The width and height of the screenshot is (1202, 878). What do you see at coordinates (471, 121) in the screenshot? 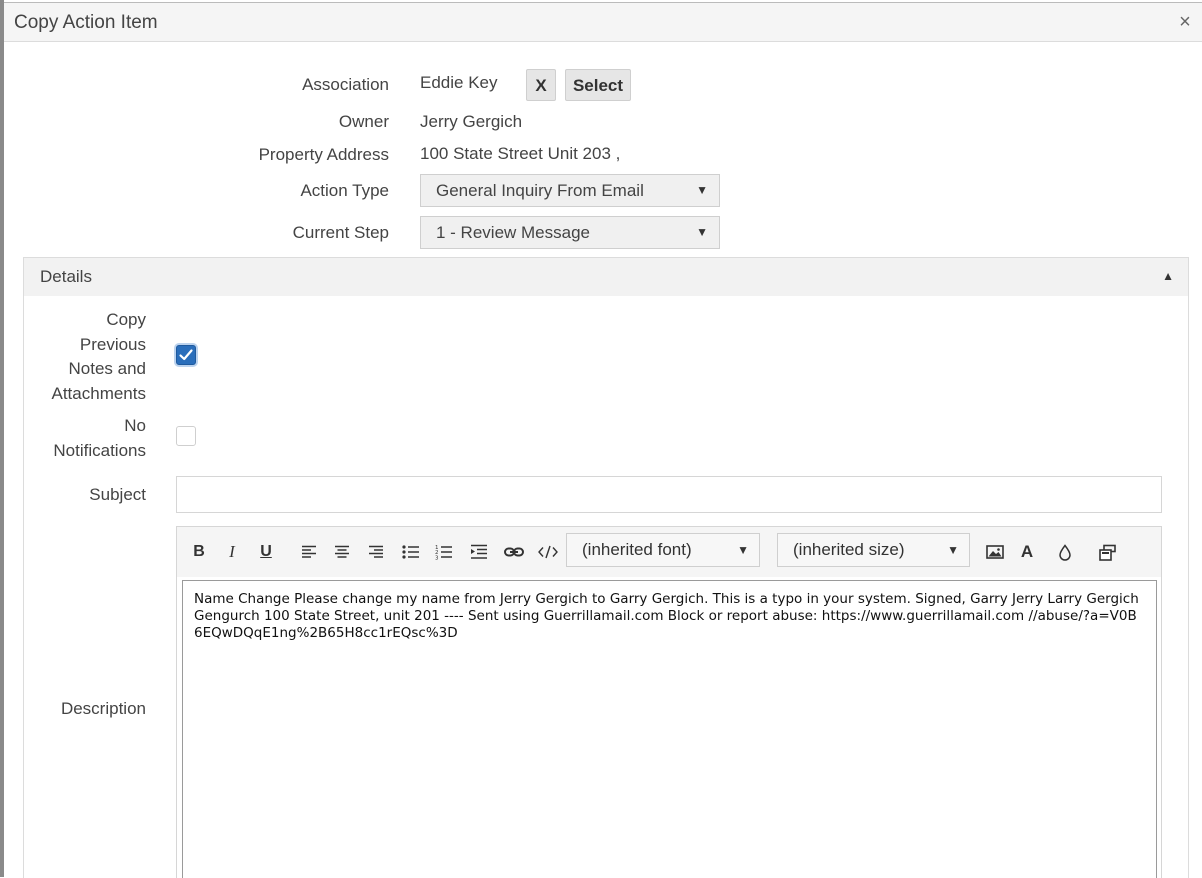
I see `owner-value: Jerry Gergich` at bounding box center [471, 121].